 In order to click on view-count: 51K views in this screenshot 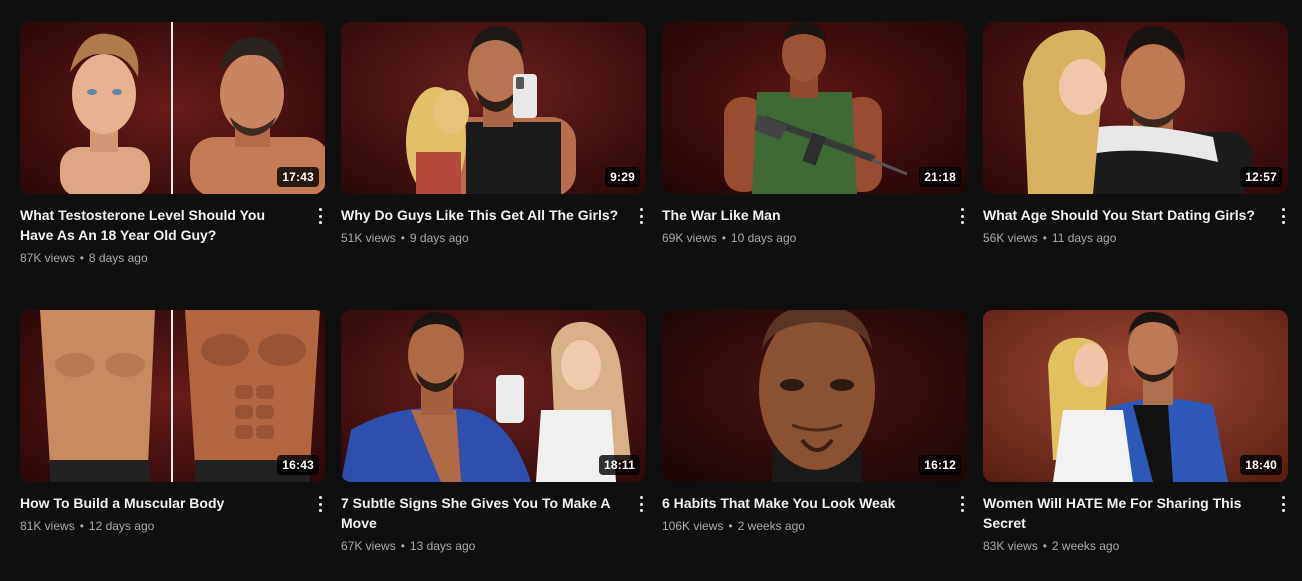, I will do `click(368, 238)`.